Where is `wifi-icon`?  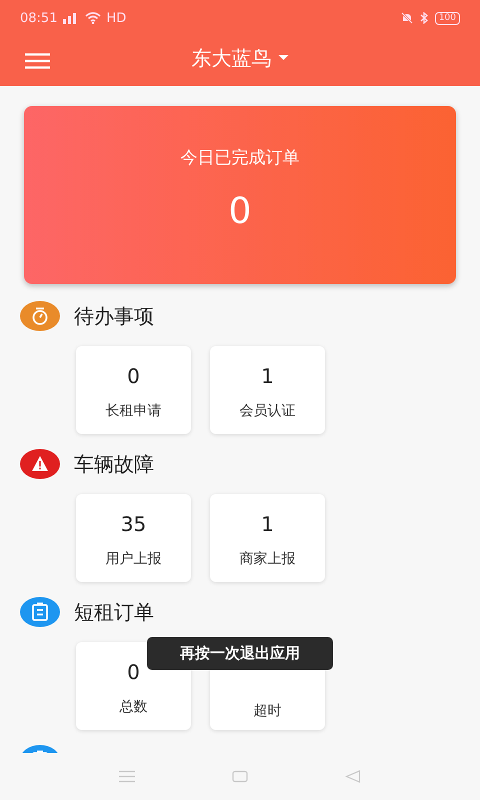
wifi-icon is located at coordinates (93, 18).